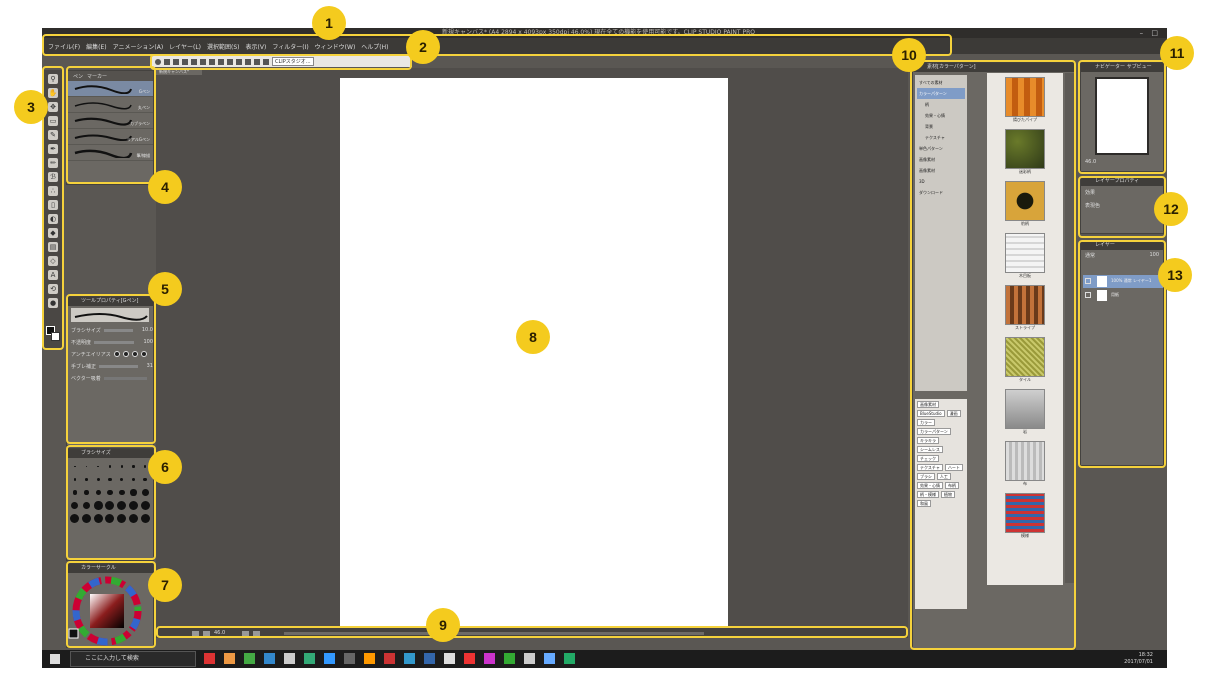 The width and height of the screenshot is (1208, 678). I want to click on callout-badge: 2, so click(423, 47).